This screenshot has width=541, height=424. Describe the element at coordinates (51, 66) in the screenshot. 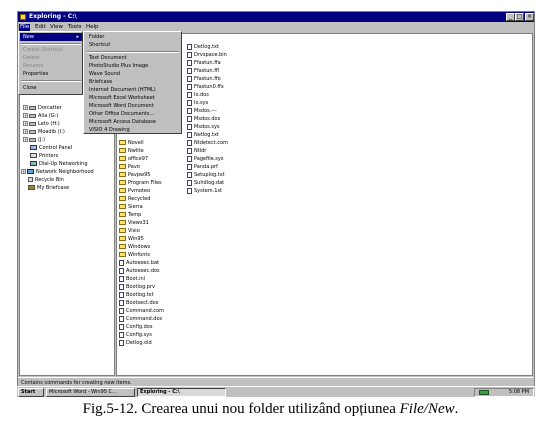

I see `menu-item-rename: Rename` at that location.